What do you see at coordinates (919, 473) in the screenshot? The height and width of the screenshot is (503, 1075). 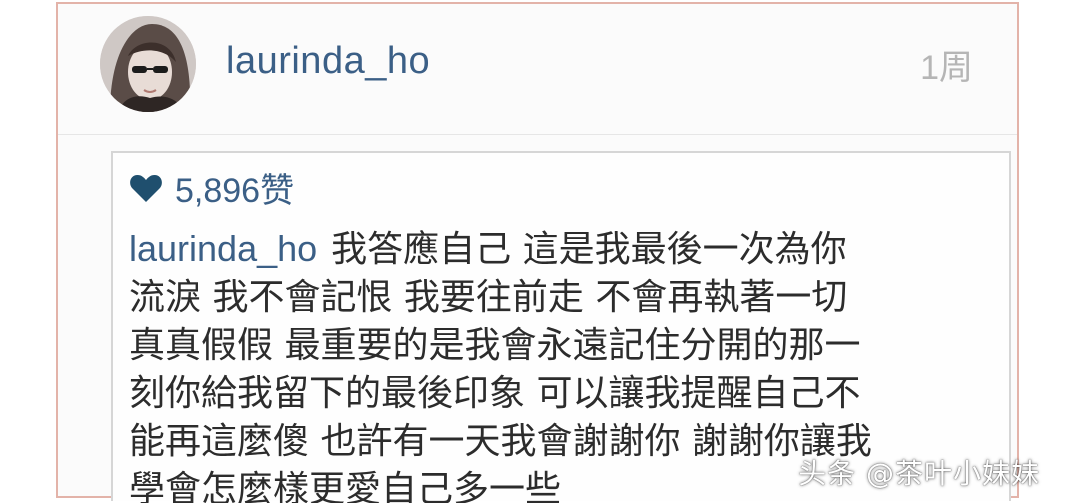 I see `source-watermark: 头条 @茶叶小妹妹` at bounding box center [919, 473].